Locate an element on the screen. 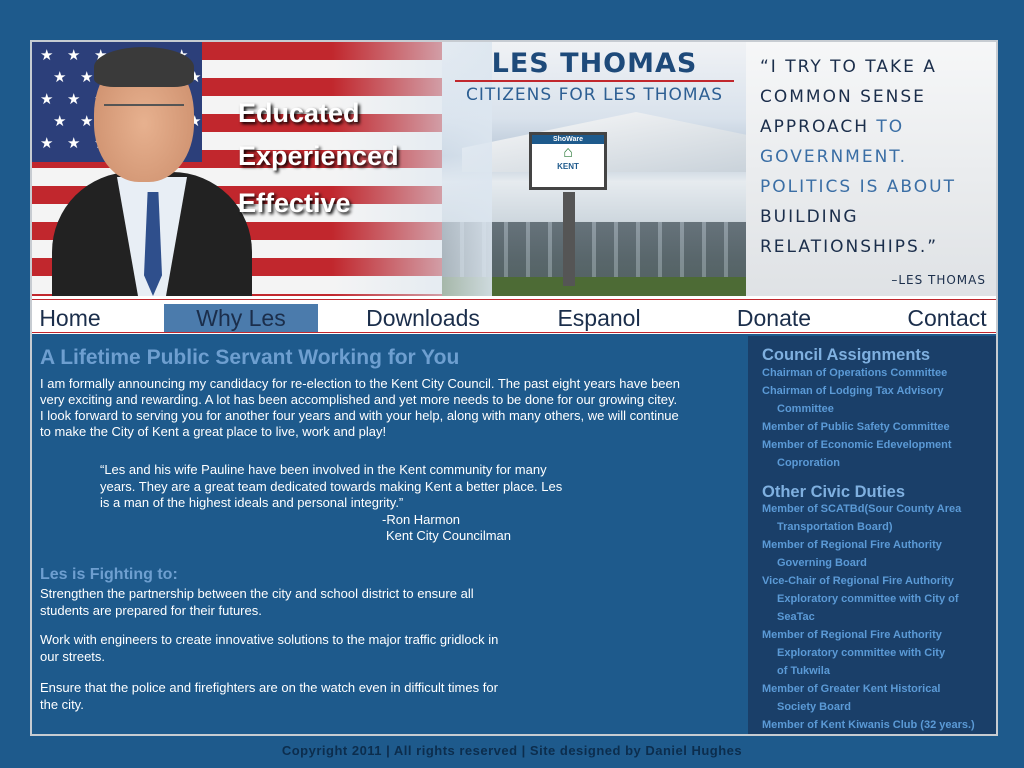 Image resolution: width=1024 pixels, height=768 pixels. sidebar-item: Governing Board is located at coordinates (814, 563).